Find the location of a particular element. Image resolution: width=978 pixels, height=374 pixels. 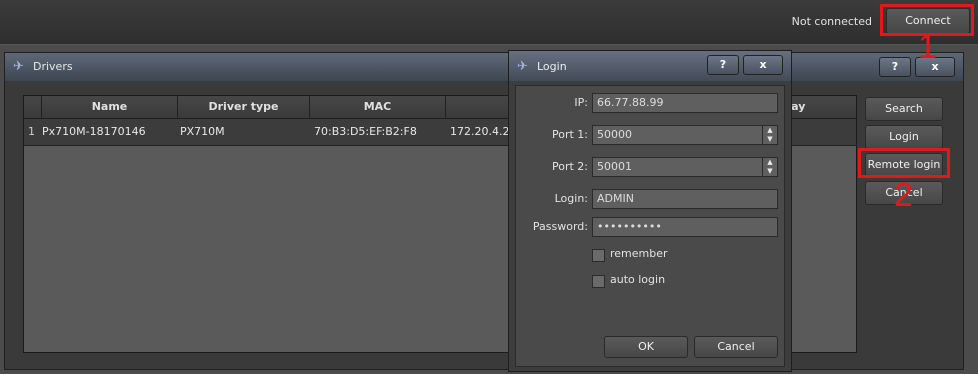

auto-login-checkbox is located at coordinates (598, 281).